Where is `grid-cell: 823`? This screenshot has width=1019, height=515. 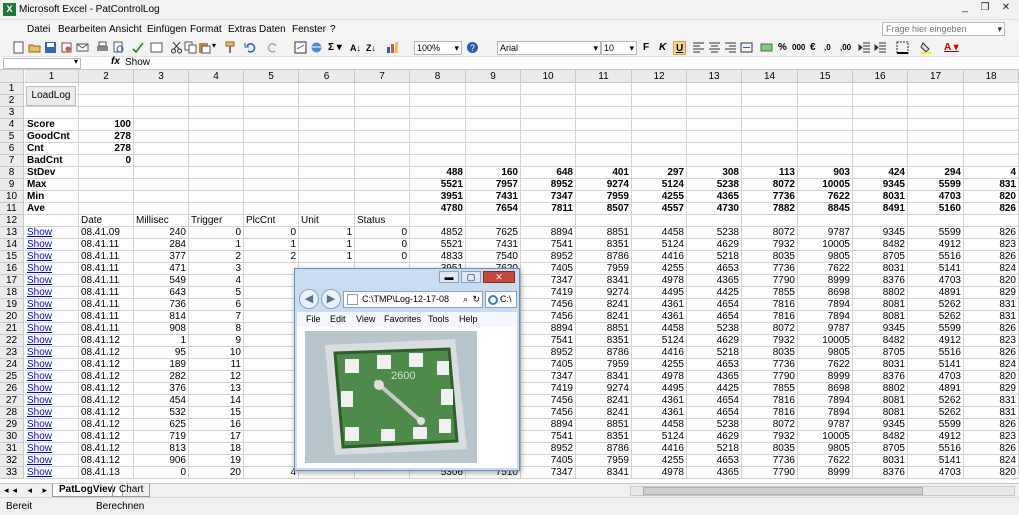
grid-cell: 823 is located at coordinates (991, 437).